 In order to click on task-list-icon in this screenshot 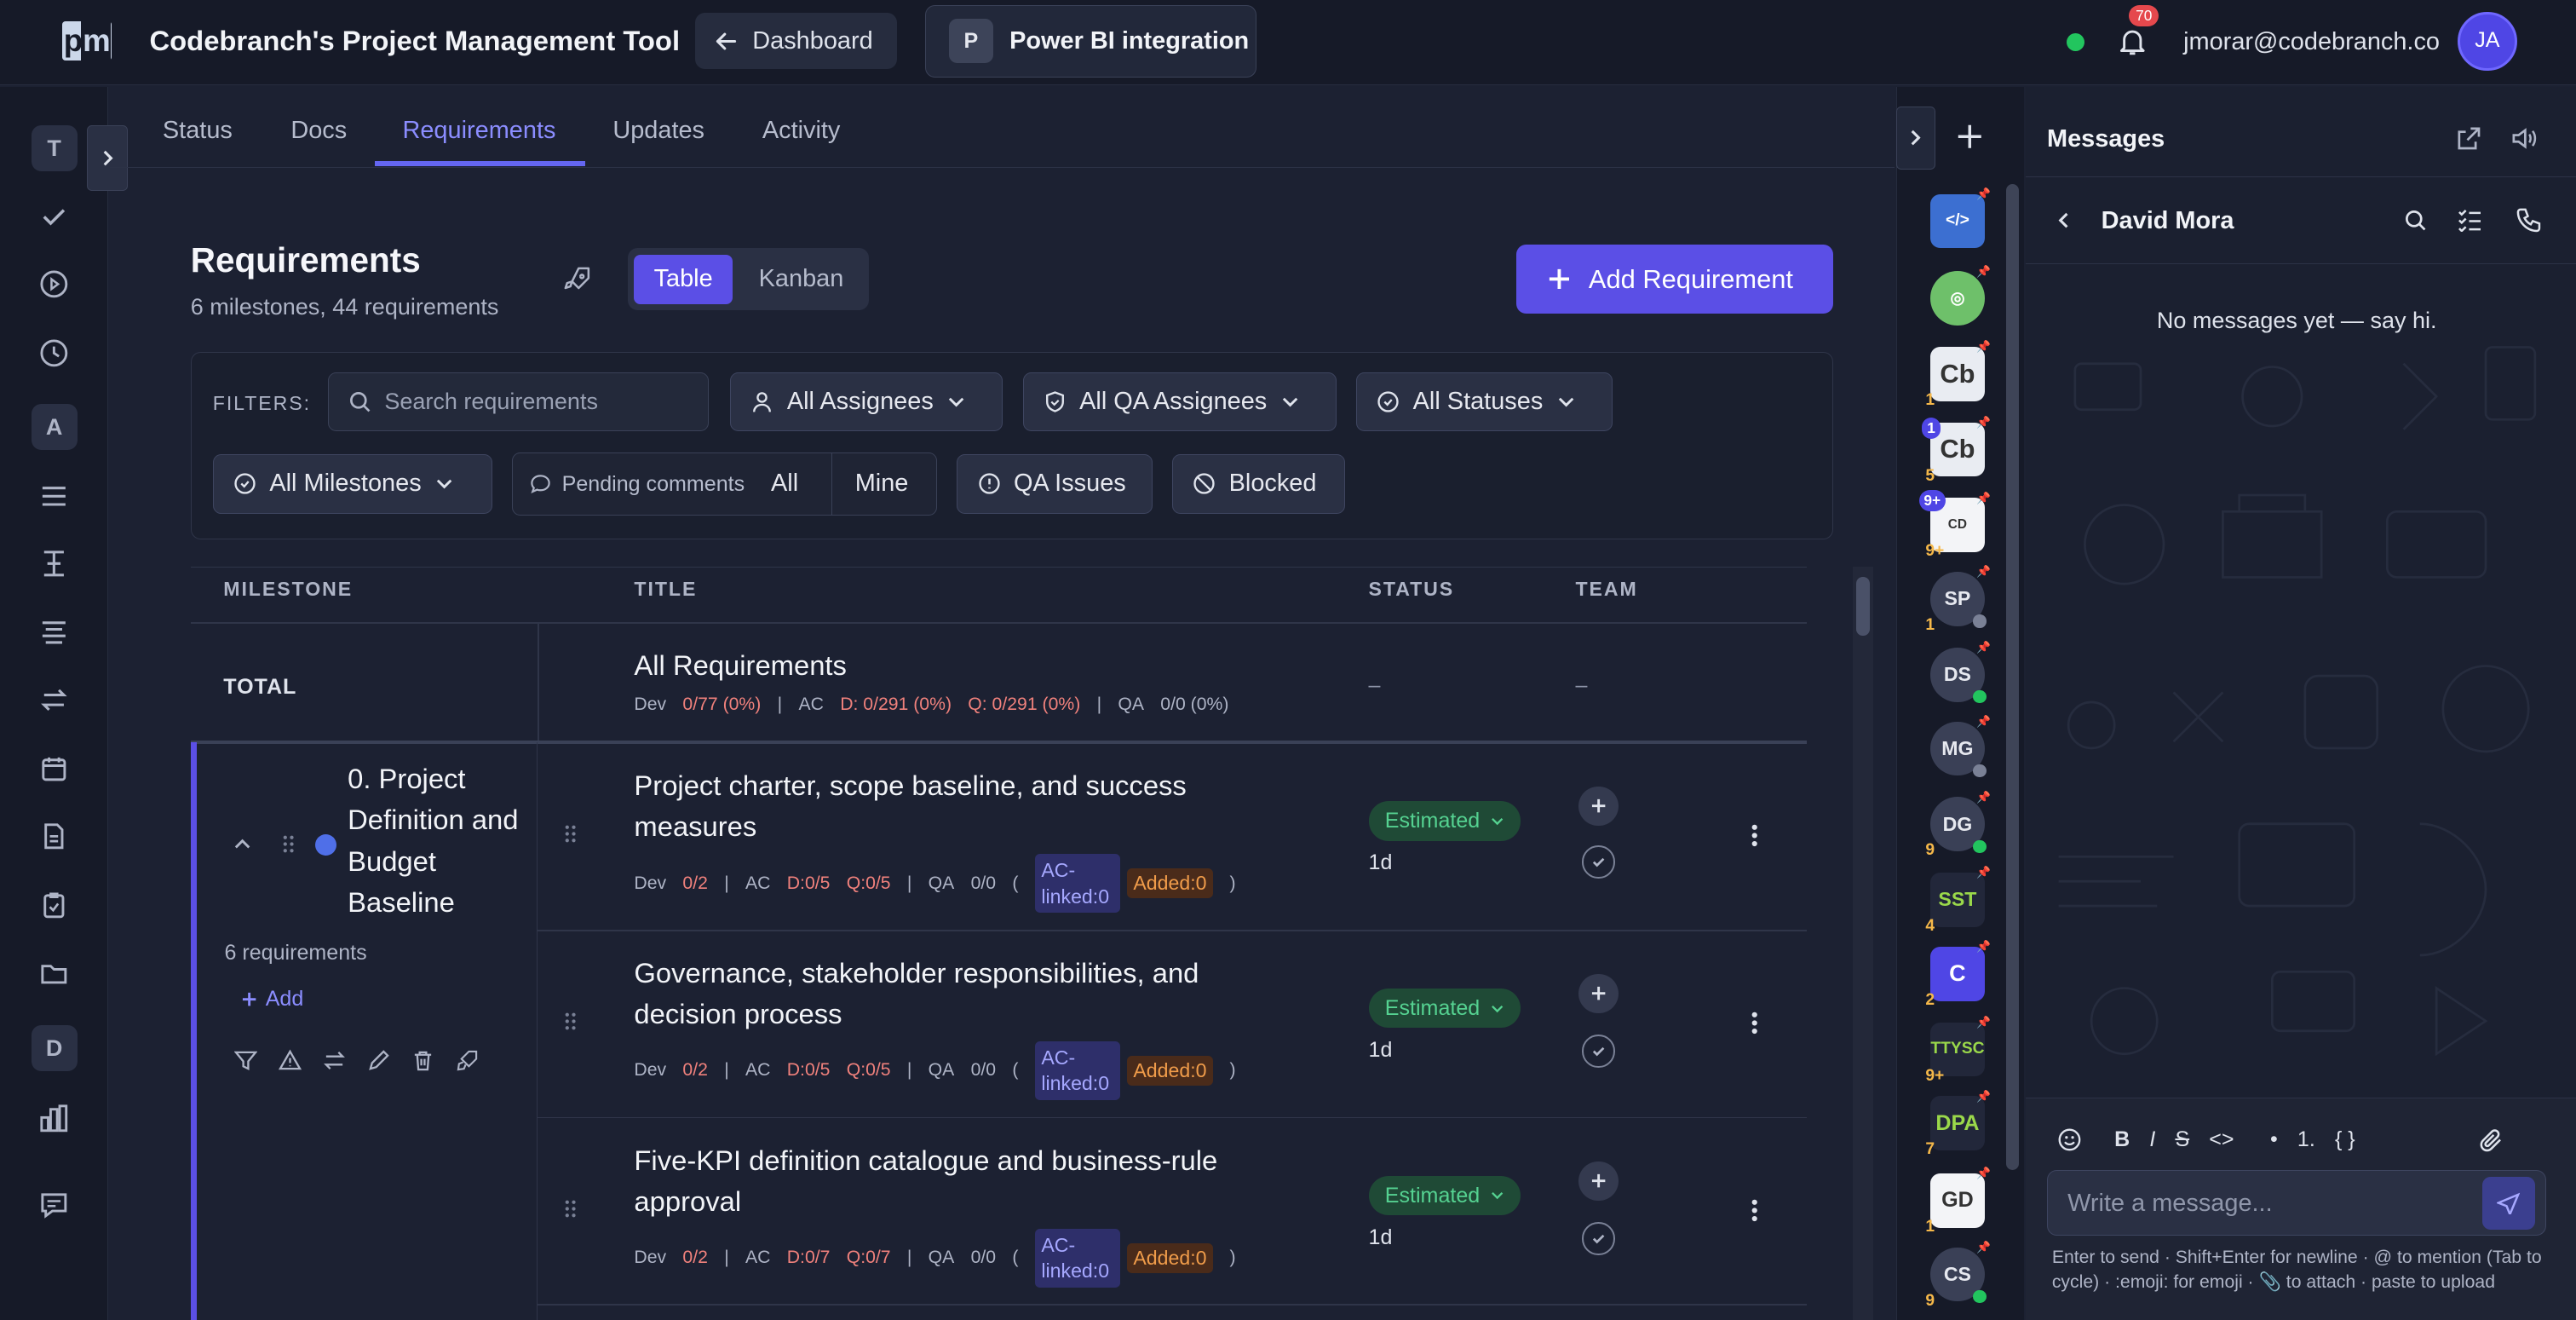, I will do `click(2470, 220)`.